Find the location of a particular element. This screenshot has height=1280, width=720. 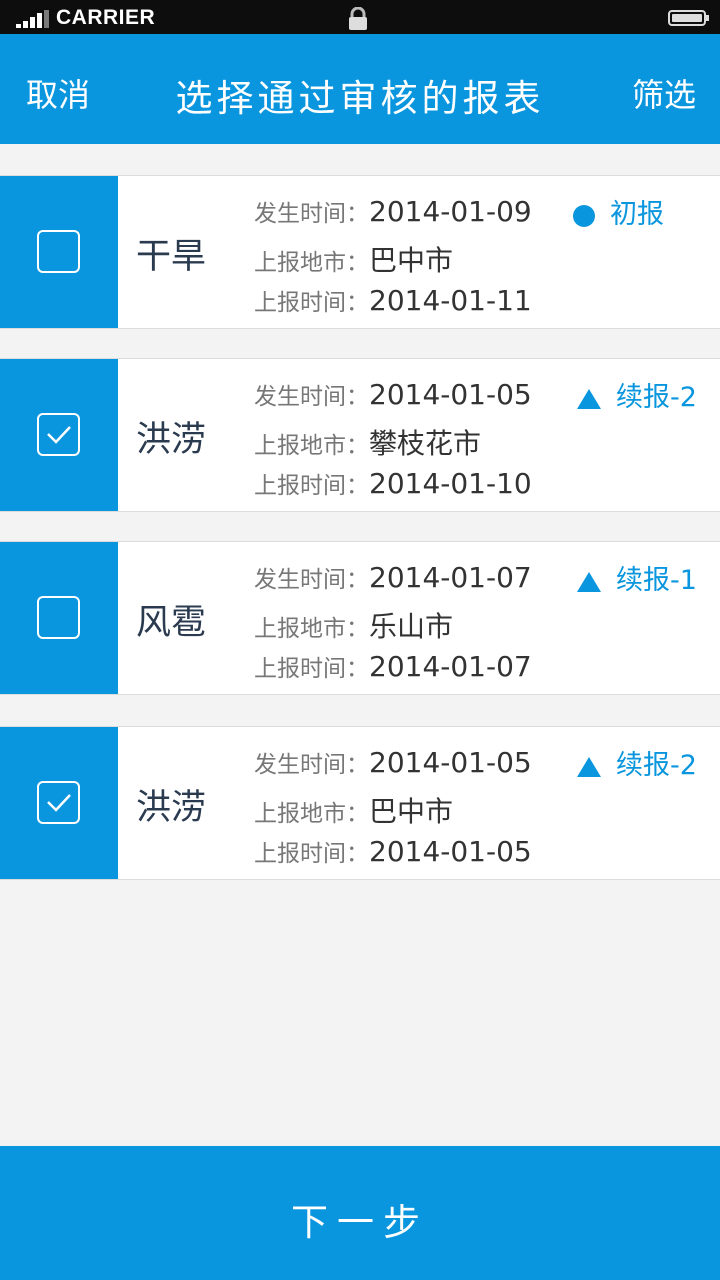

filter-button: 筛选 is located at coordinates (664, 93).